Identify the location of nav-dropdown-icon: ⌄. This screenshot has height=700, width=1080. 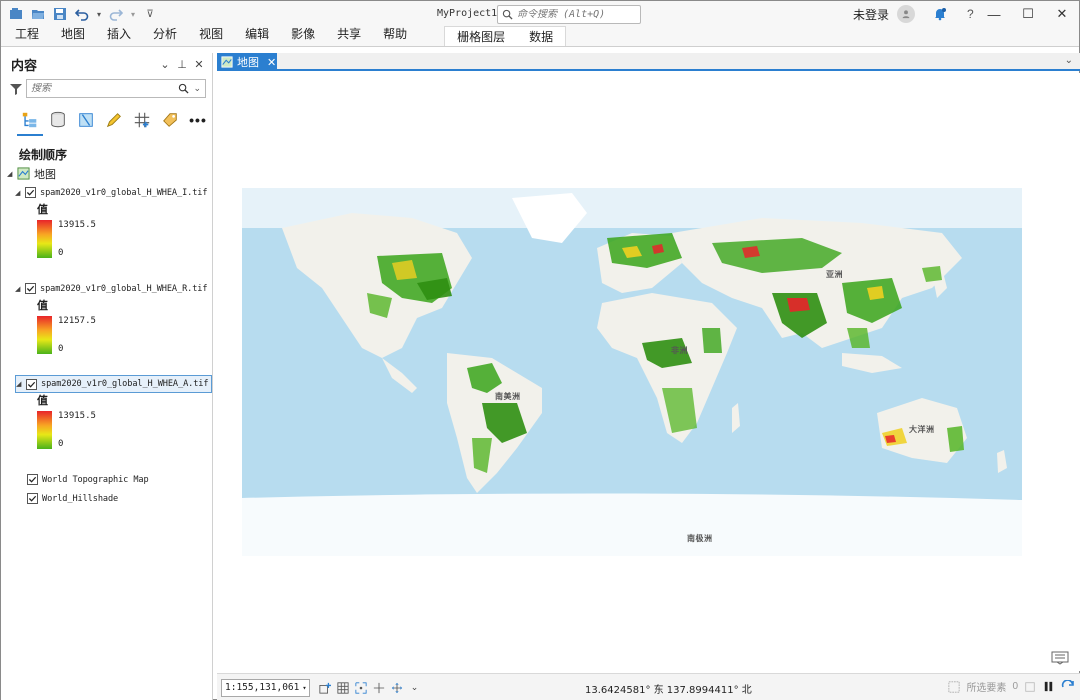
(415, 688).